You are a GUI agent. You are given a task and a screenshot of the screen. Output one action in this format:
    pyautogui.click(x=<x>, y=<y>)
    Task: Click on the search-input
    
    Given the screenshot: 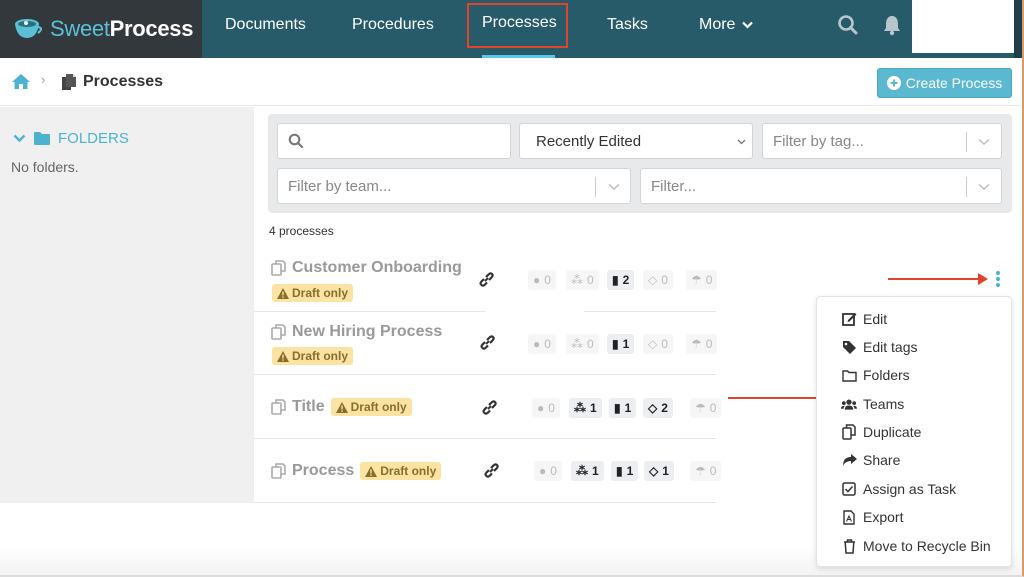 What is the action you would take?
    pyautogui.click(x=394, y=141)
    